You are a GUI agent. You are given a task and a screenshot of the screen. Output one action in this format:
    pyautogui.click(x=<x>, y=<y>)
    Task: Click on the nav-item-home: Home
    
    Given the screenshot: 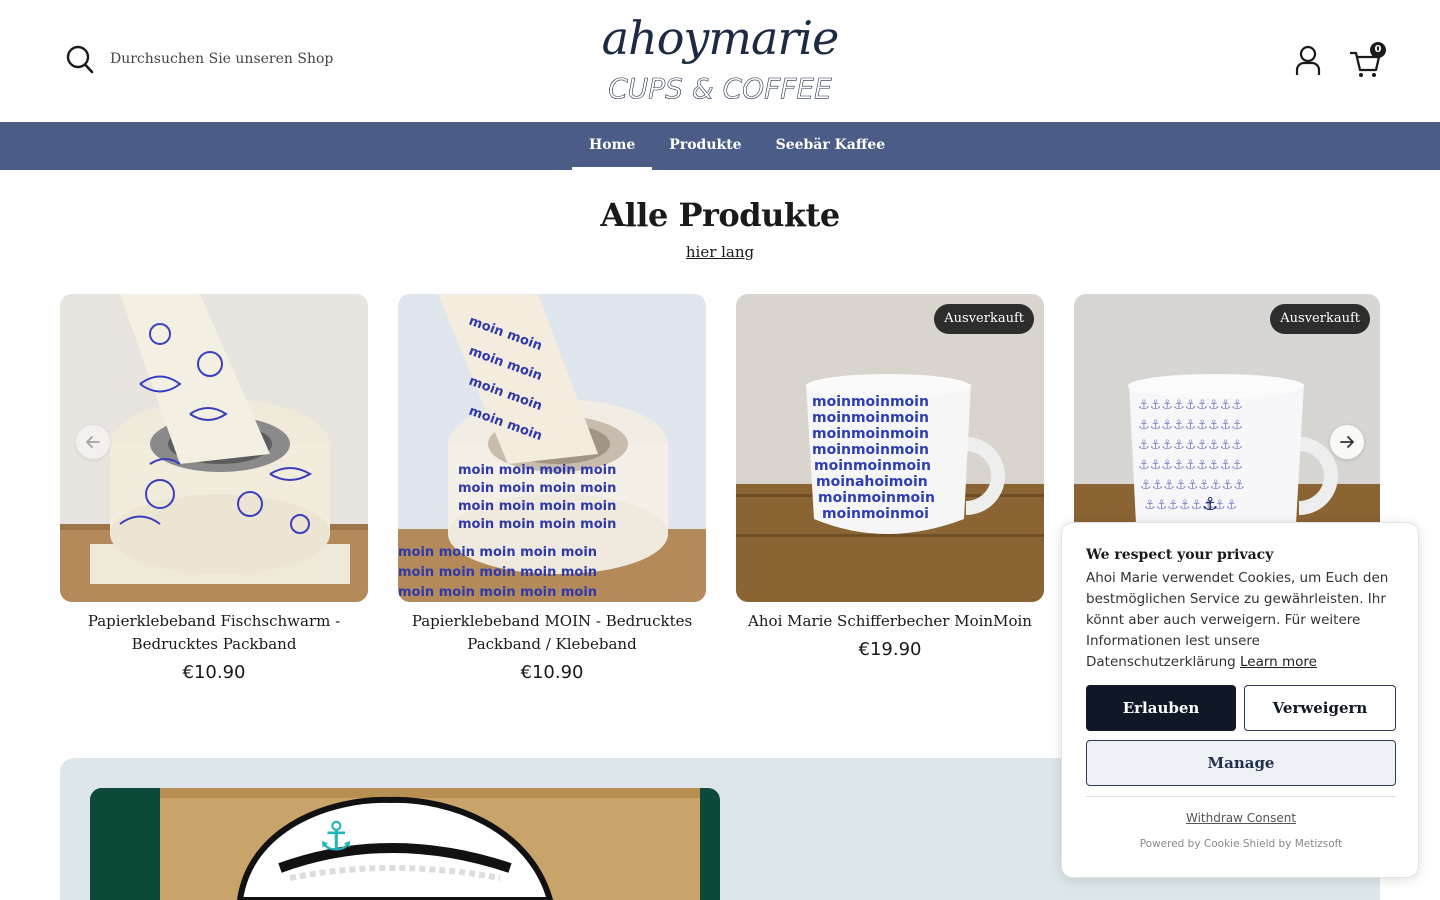 What is the action you would take?
    pyautogui.click(x=612, y=146)
    